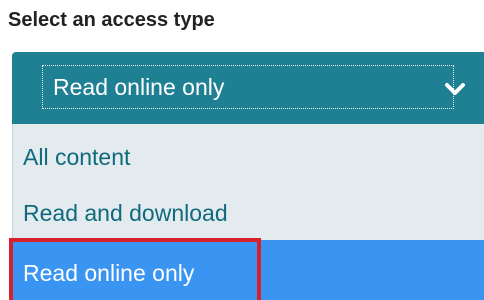 Image resolution: width=484 pixels, height=300 pixels. What do you see at coordinates (77, 157) in the screenshot?
I see `option-label: All content` at bounding box center [77, 157].